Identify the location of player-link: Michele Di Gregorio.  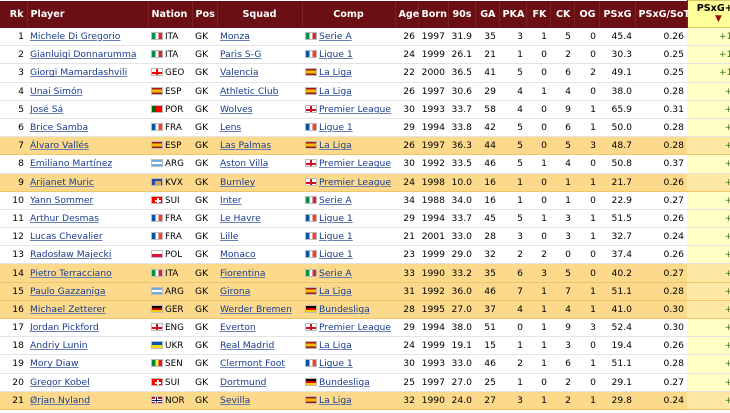
(75, 36).